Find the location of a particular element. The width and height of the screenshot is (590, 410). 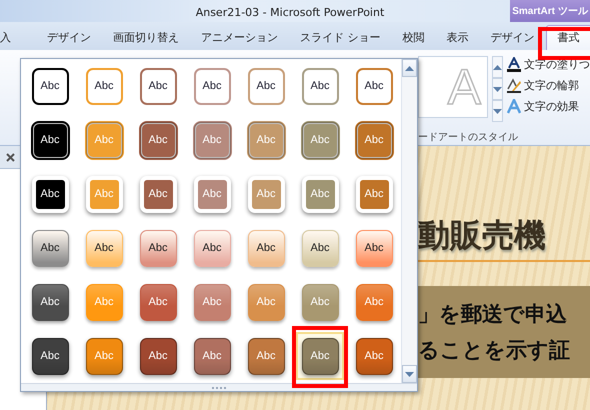

ribbon-tab: スライド ショー is located at coordinates (340, 38).